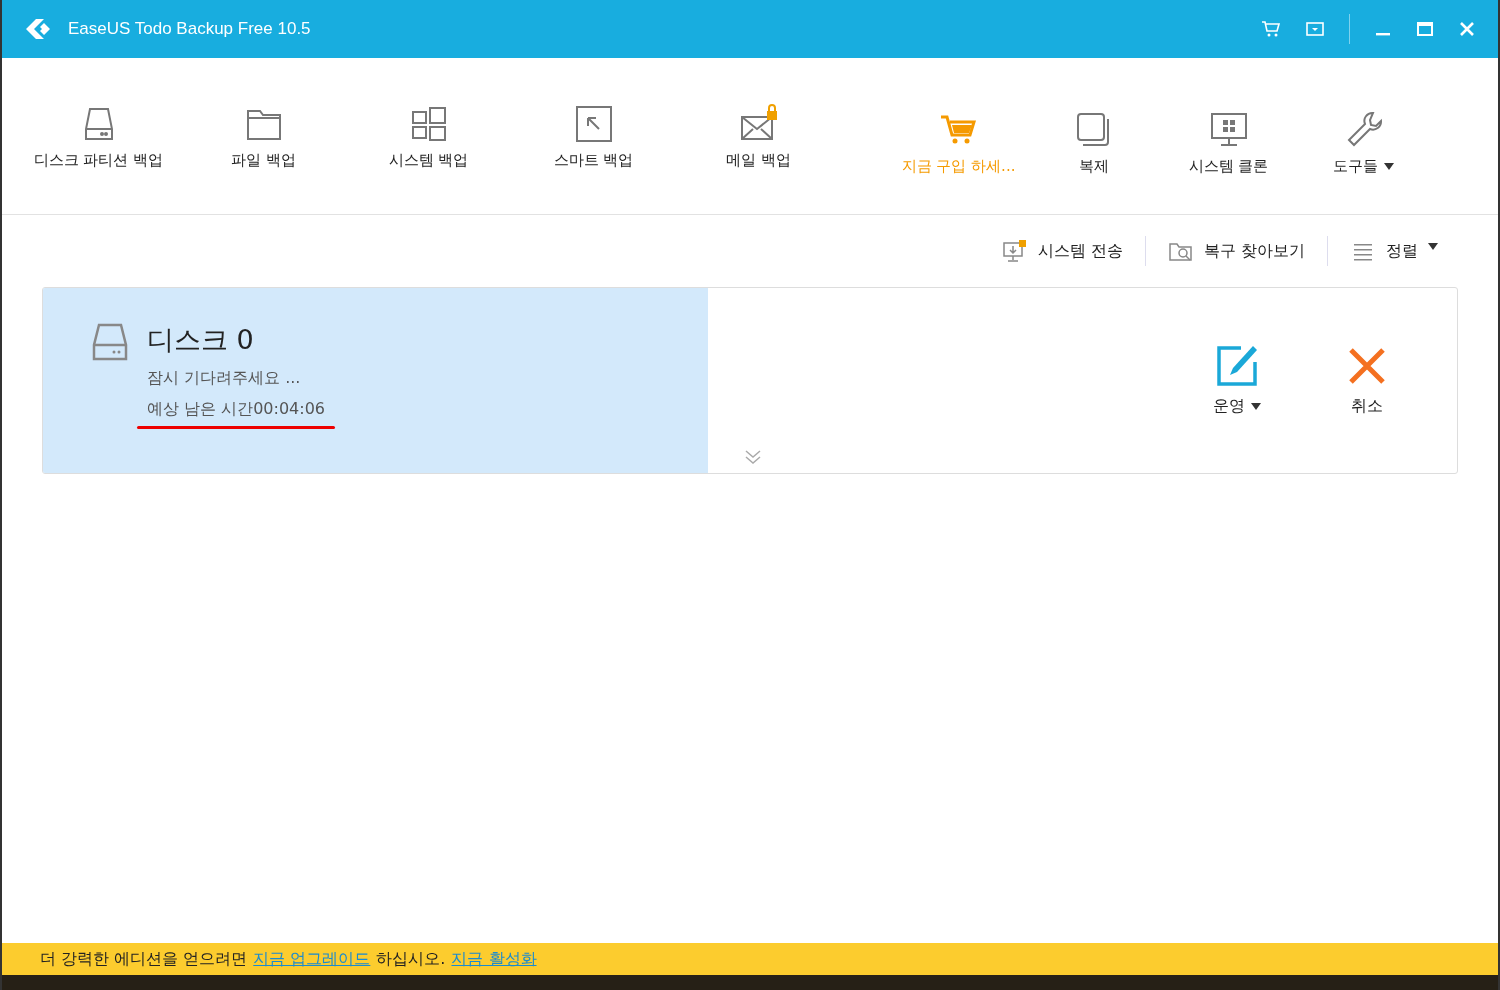  Describe the element at coordinates (98, 136) in the screenshot. I see `toolbar-button: 디스크 파티션 백업` at that location.